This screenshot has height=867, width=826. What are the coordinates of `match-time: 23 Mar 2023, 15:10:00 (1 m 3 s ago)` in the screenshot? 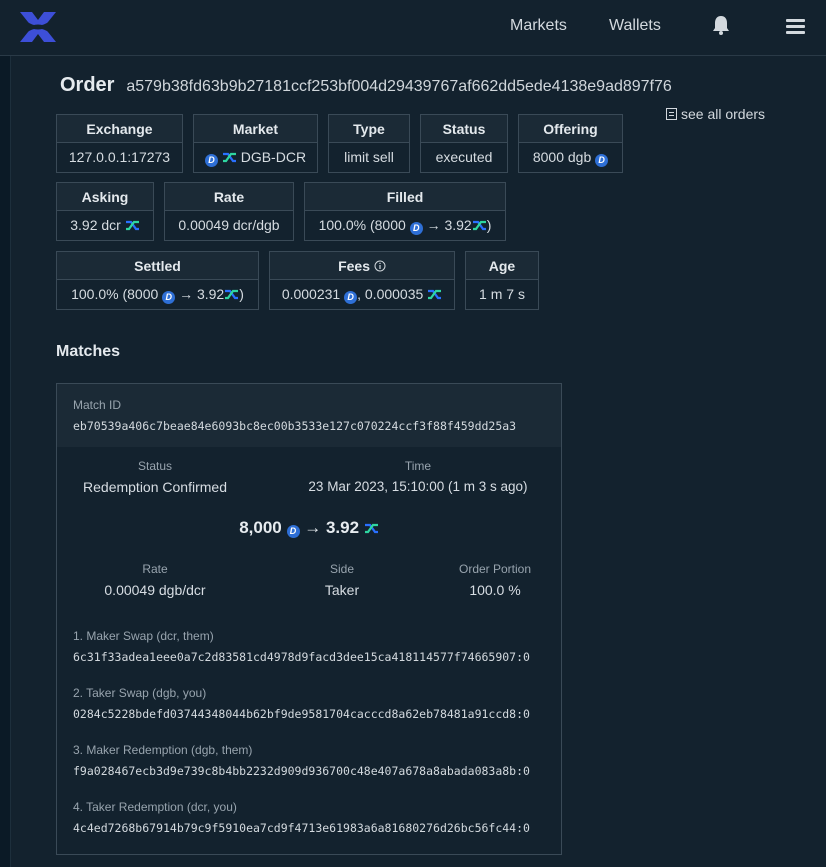 It's located at (418, 486).